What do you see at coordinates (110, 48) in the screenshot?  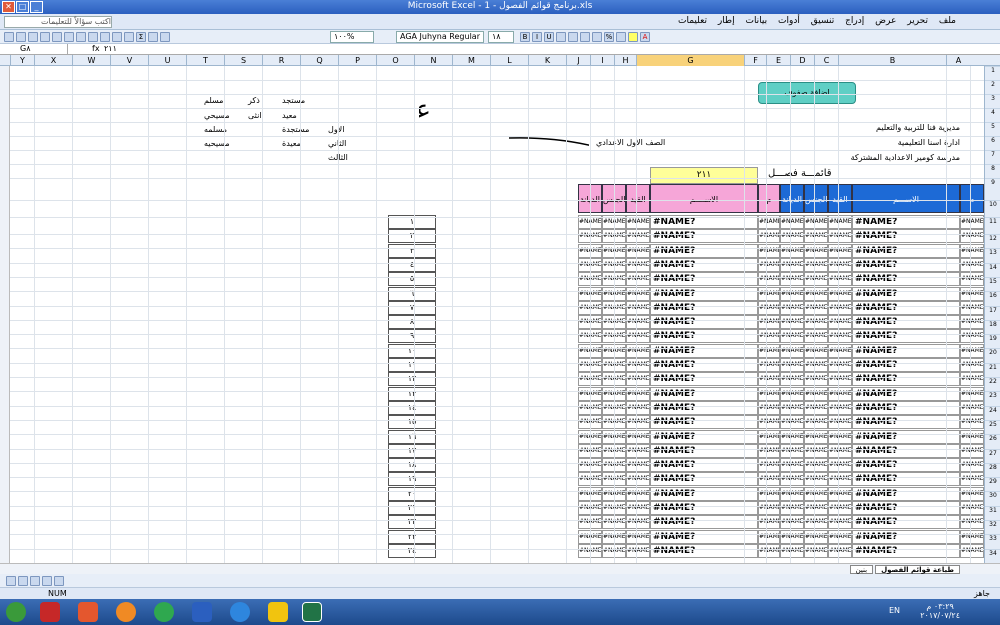 I see `formula-input: ٢١١` at bounding box center [110, 48].